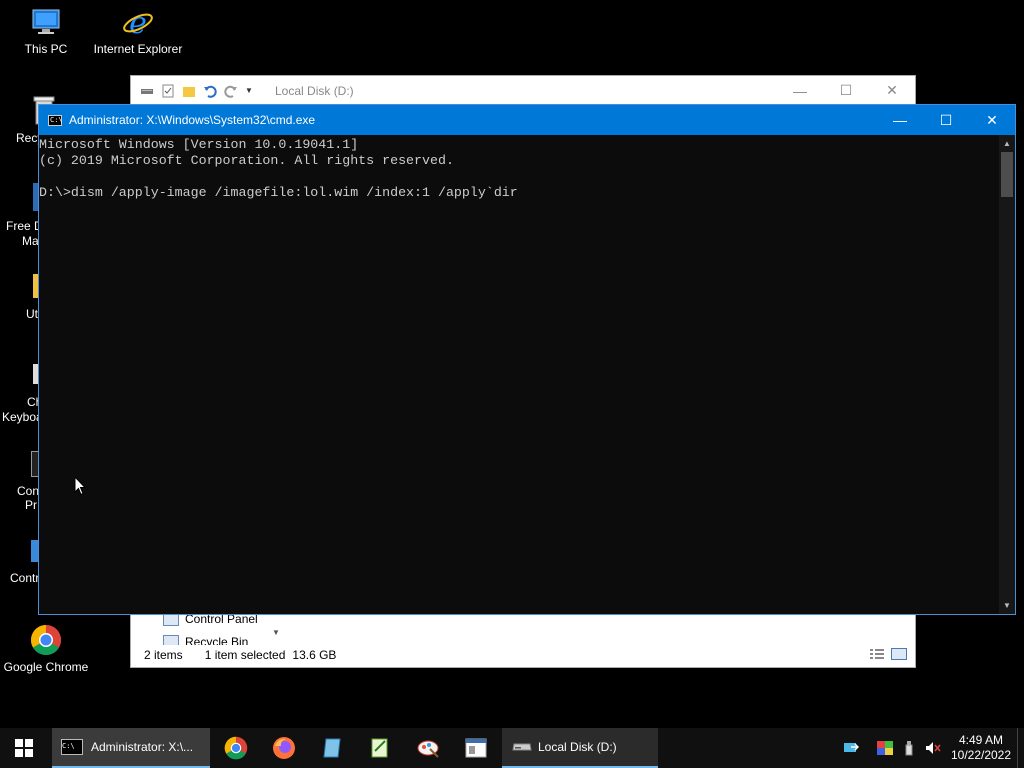  I want to click on taskbar-pinned-notepad, so click(332, 748).